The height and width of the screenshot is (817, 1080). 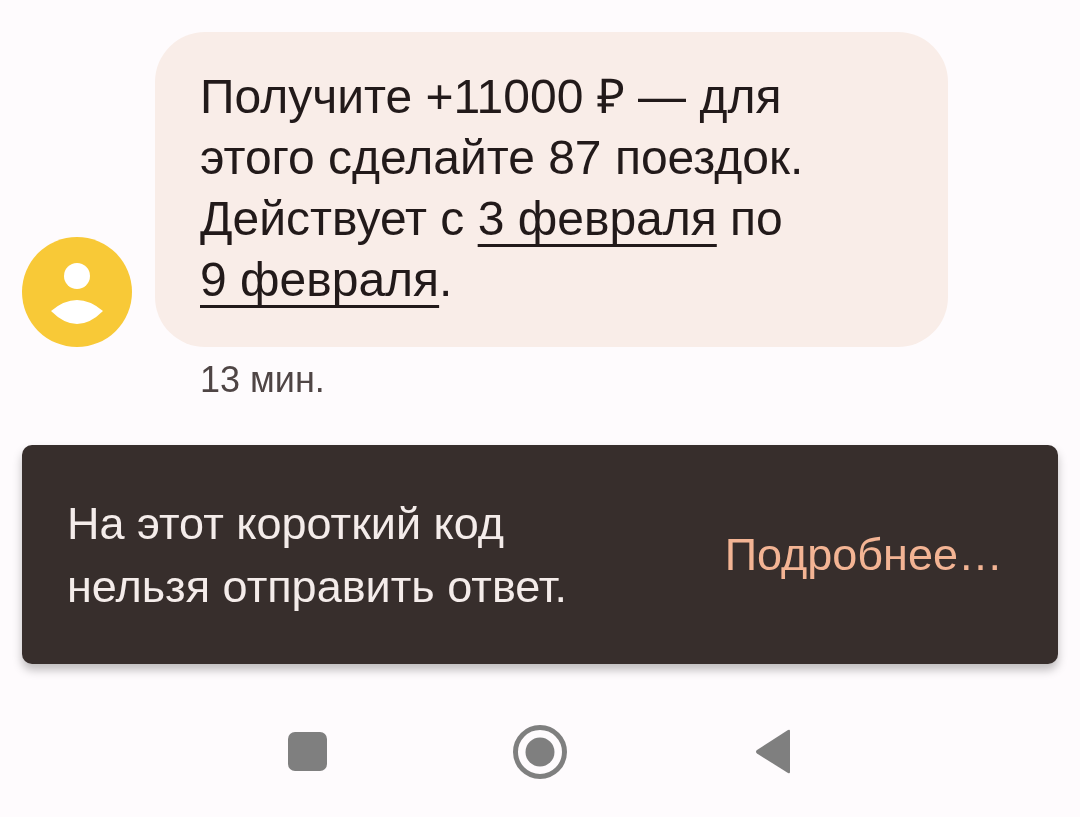 What do you see at coordinates (320, 279) in the screenshot?
I see `date-link: 9 февраля` at bounding box center [320, 279].